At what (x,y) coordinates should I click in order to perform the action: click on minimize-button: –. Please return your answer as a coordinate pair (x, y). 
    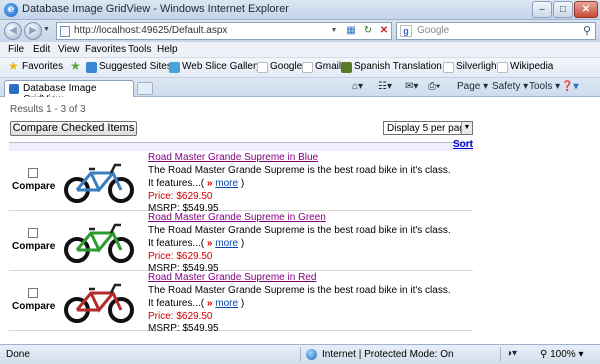
    Looking at the image, I should click on (542, 9).